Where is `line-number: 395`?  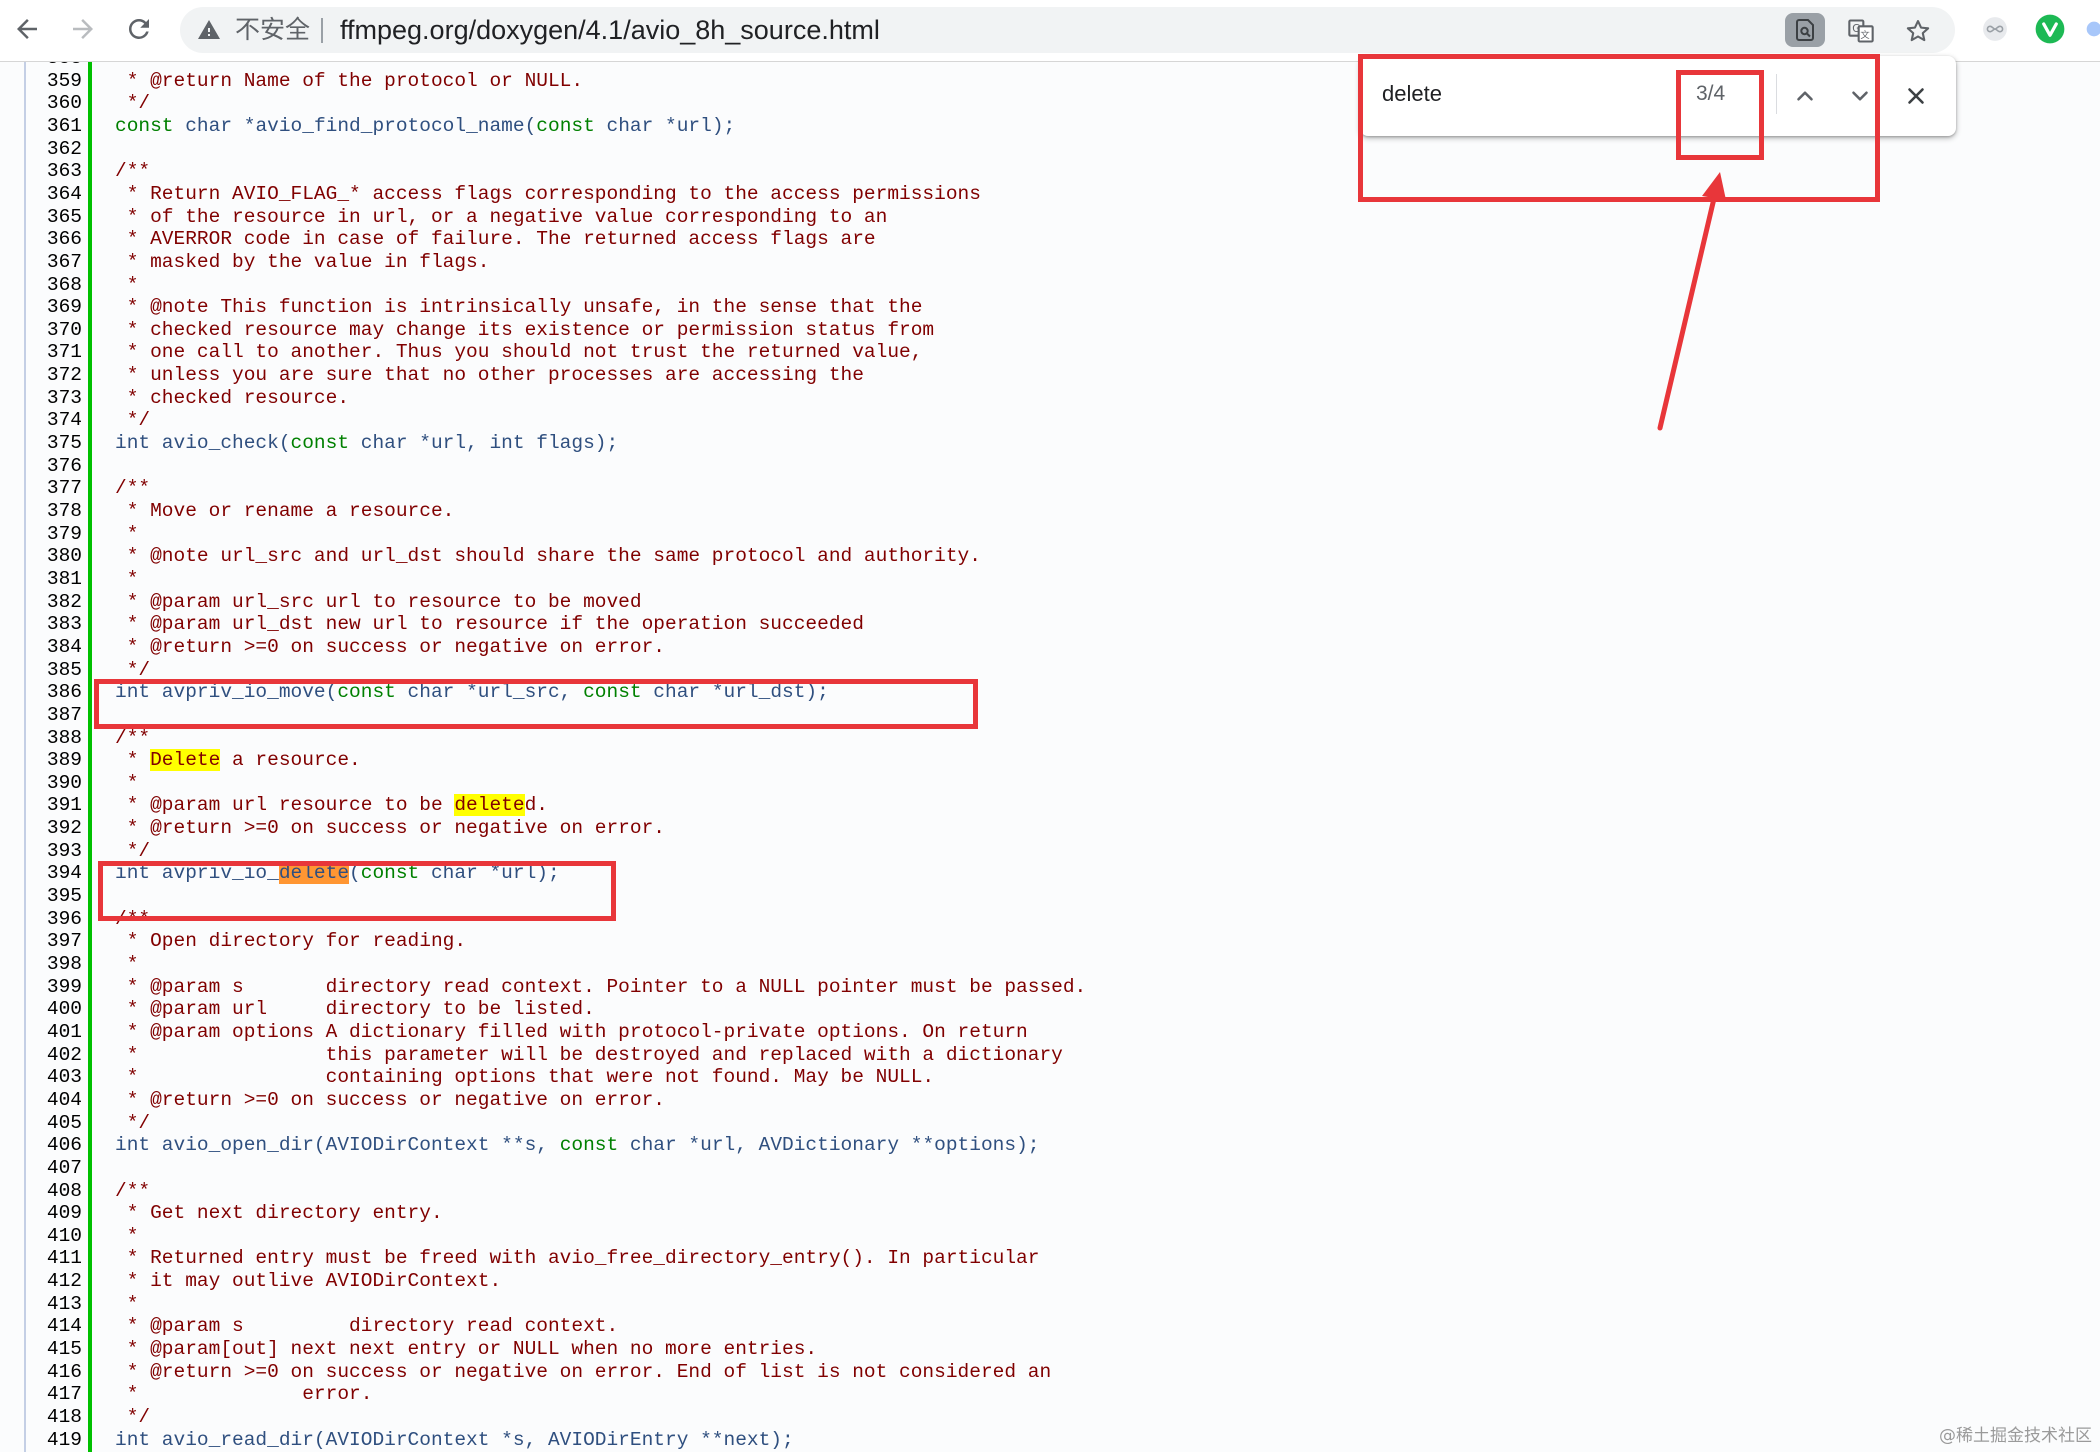
line-number: 395 is located at coordinates (55, 896).